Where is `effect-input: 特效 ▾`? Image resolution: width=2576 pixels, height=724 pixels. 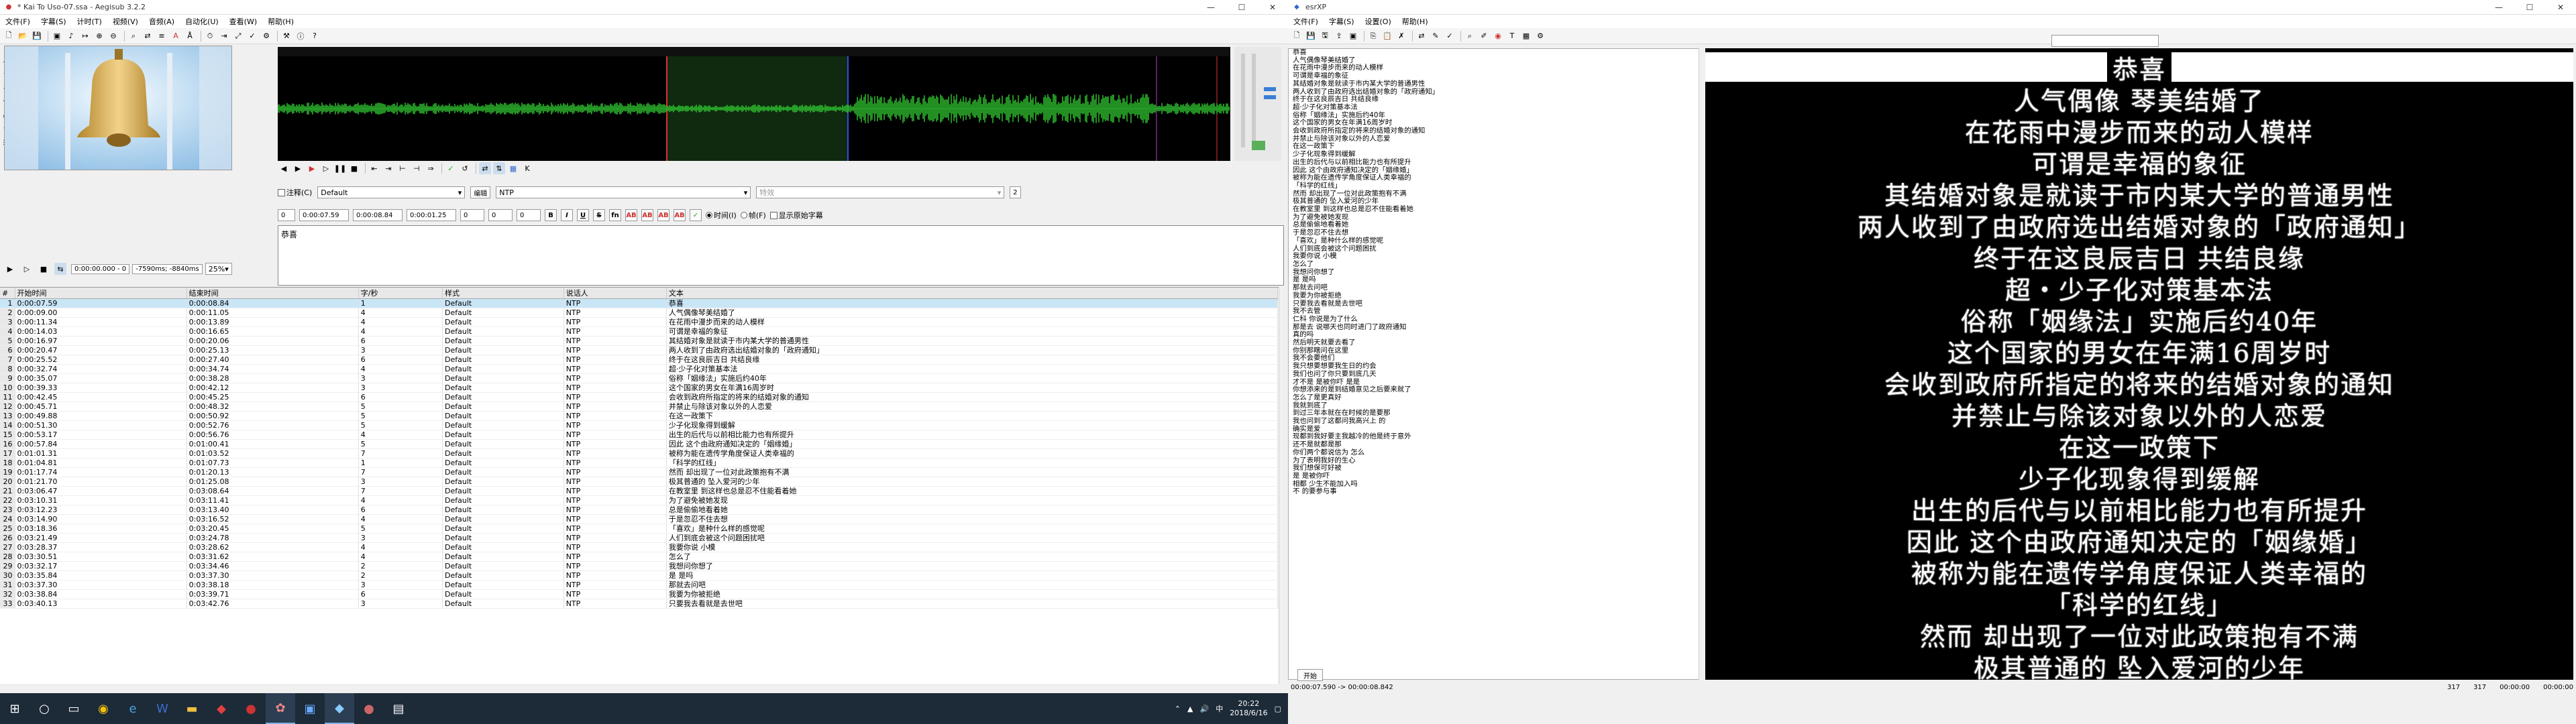 effect-input: 特效 ▾ is located at coordinates (880, 192).